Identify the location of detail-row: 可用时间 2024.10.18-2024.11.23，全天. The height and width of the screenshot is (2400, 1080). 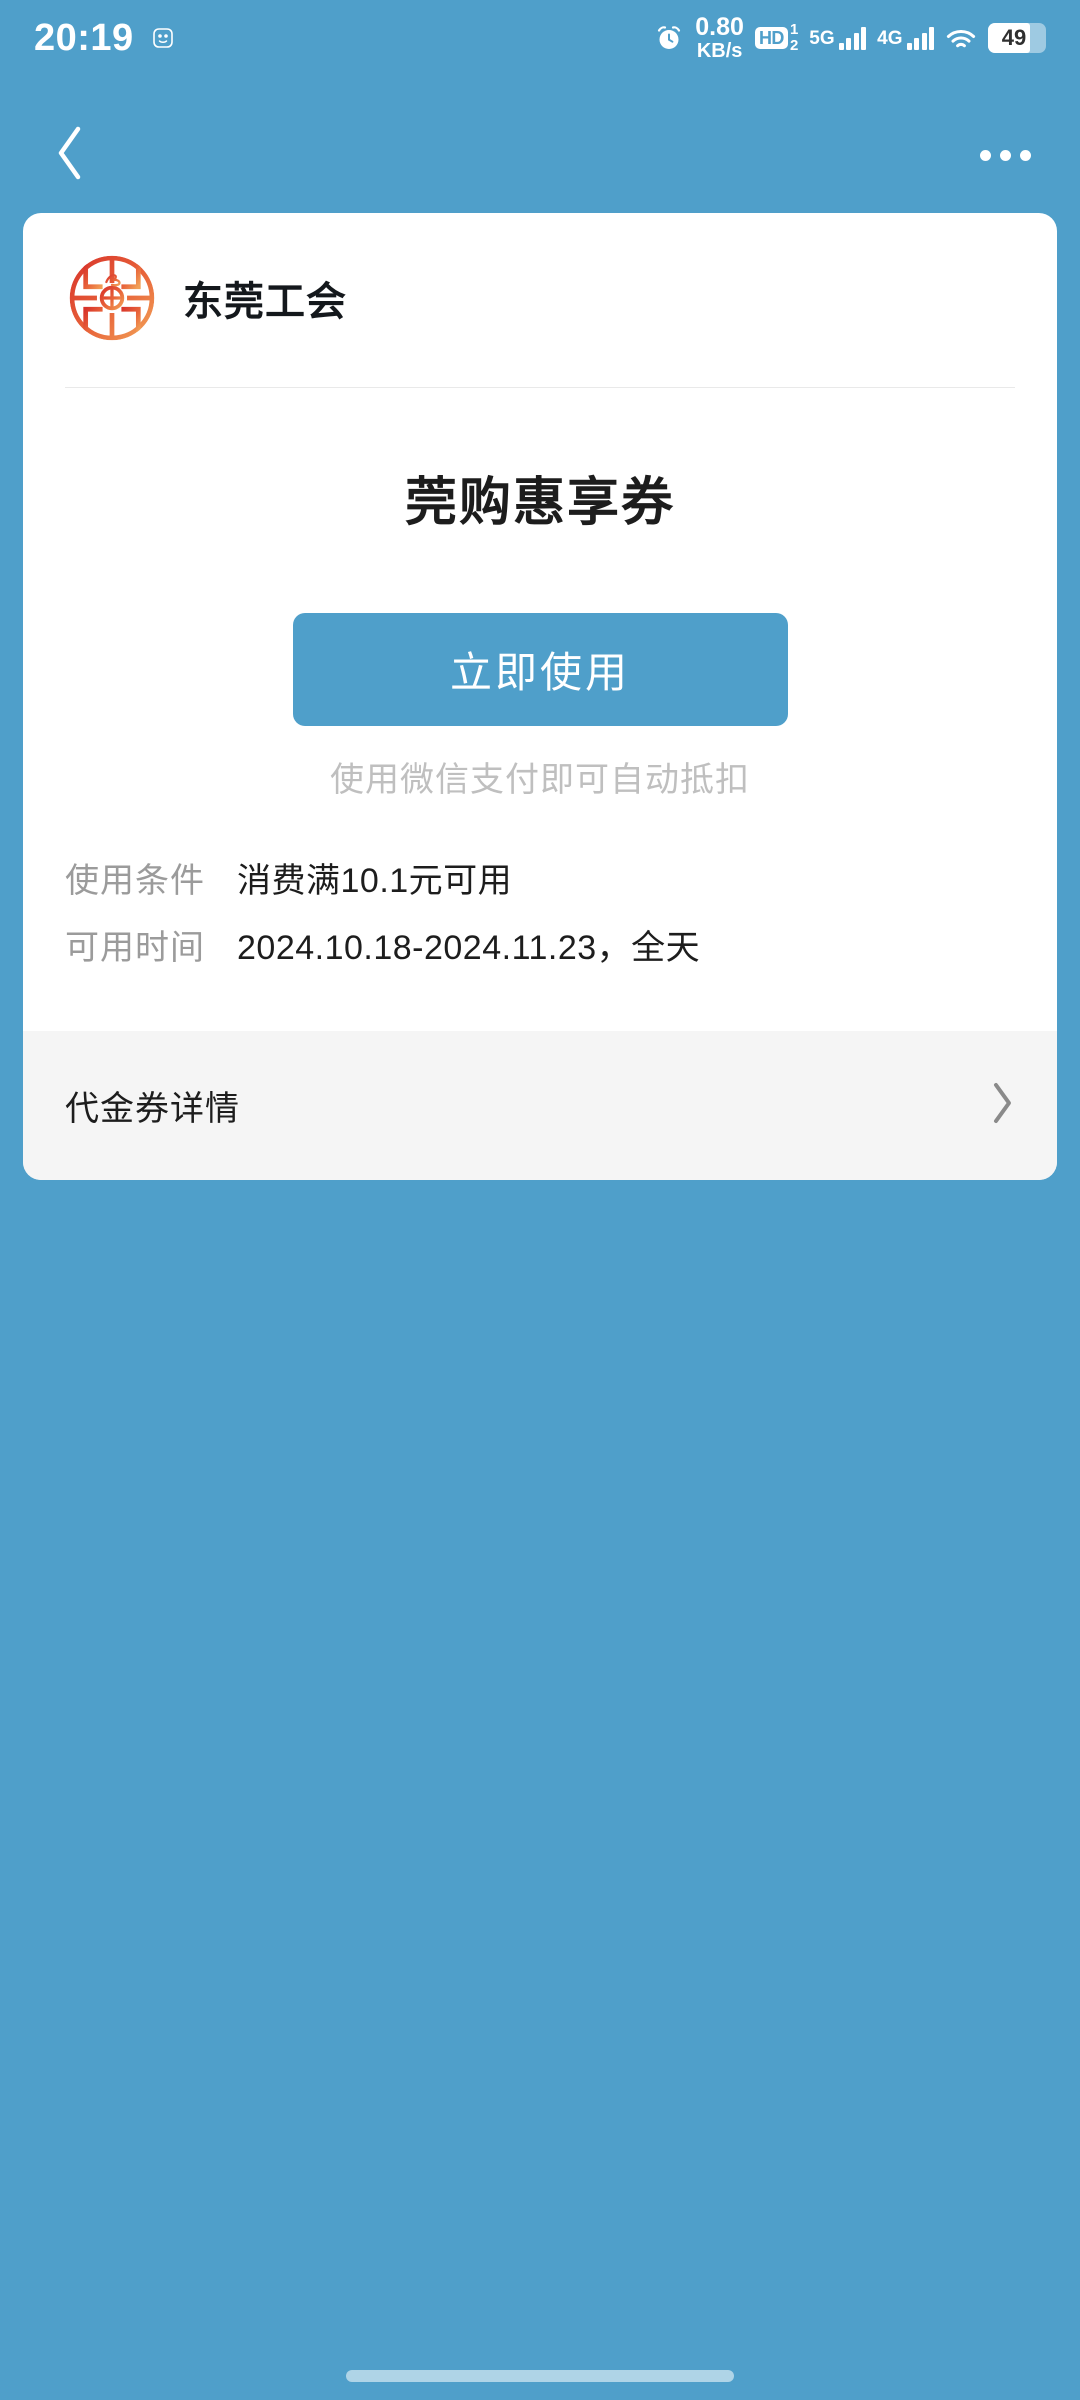
(540, 944).